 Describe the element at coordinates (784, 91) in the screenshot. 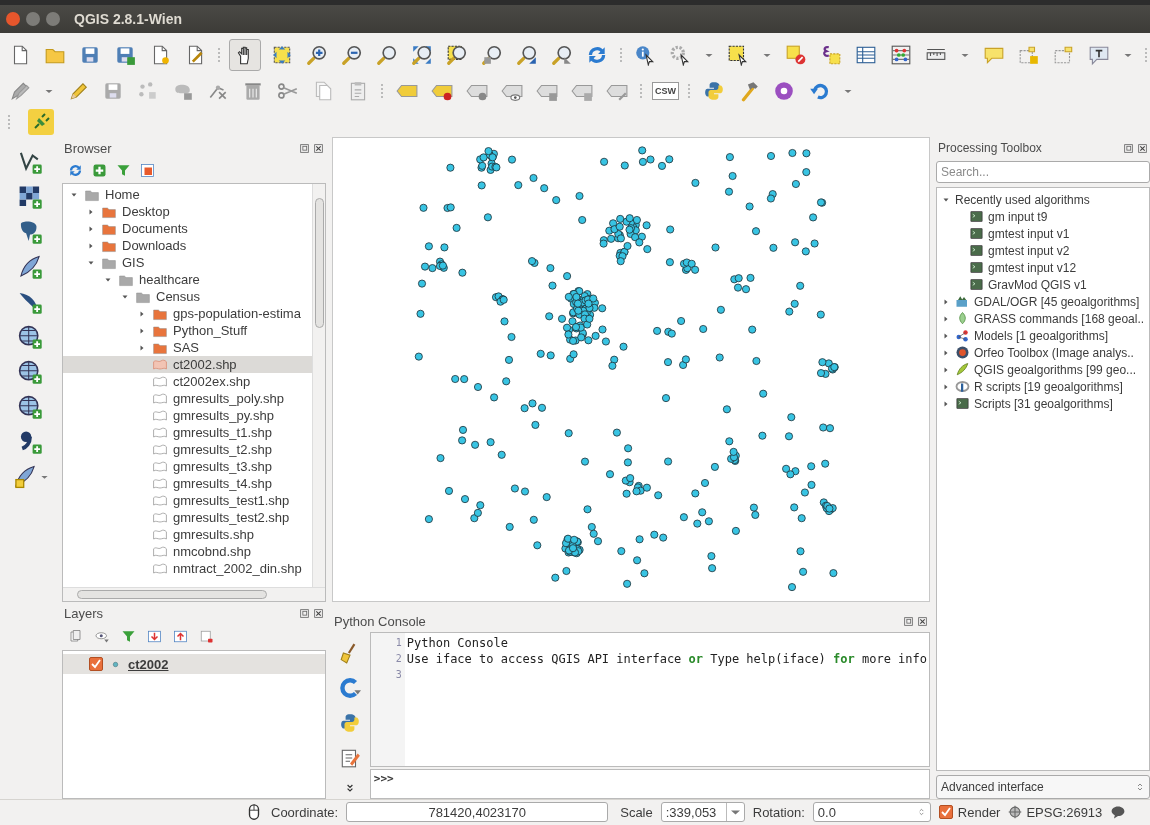

I see `cog-badge-icon` at that location.